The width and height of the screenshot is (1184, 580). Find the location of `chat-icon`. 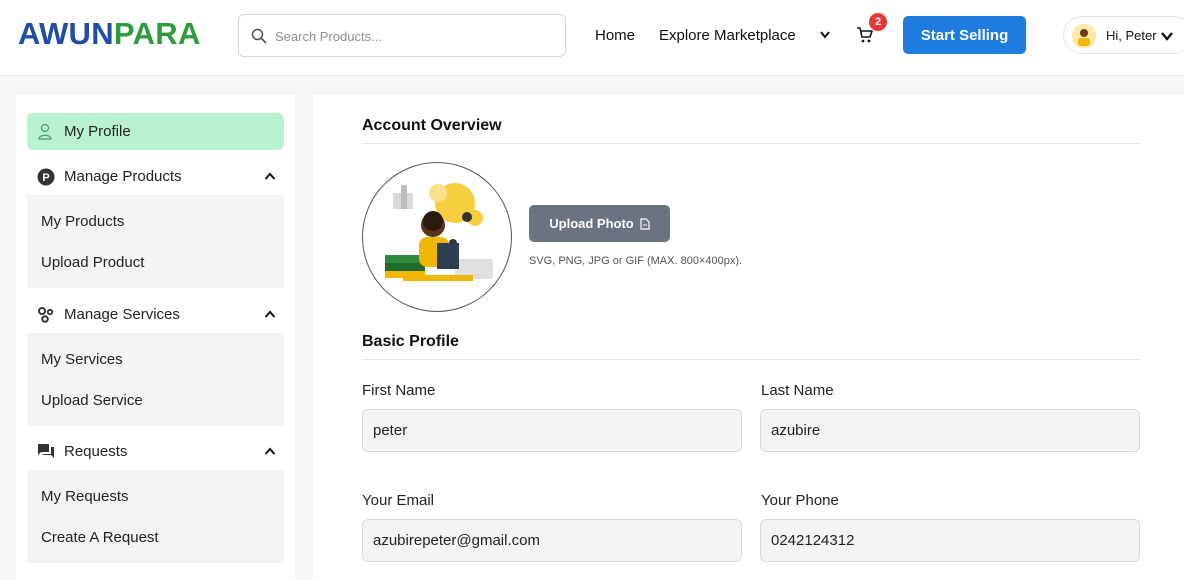

chat-icon is located at coordinates (46, 451).